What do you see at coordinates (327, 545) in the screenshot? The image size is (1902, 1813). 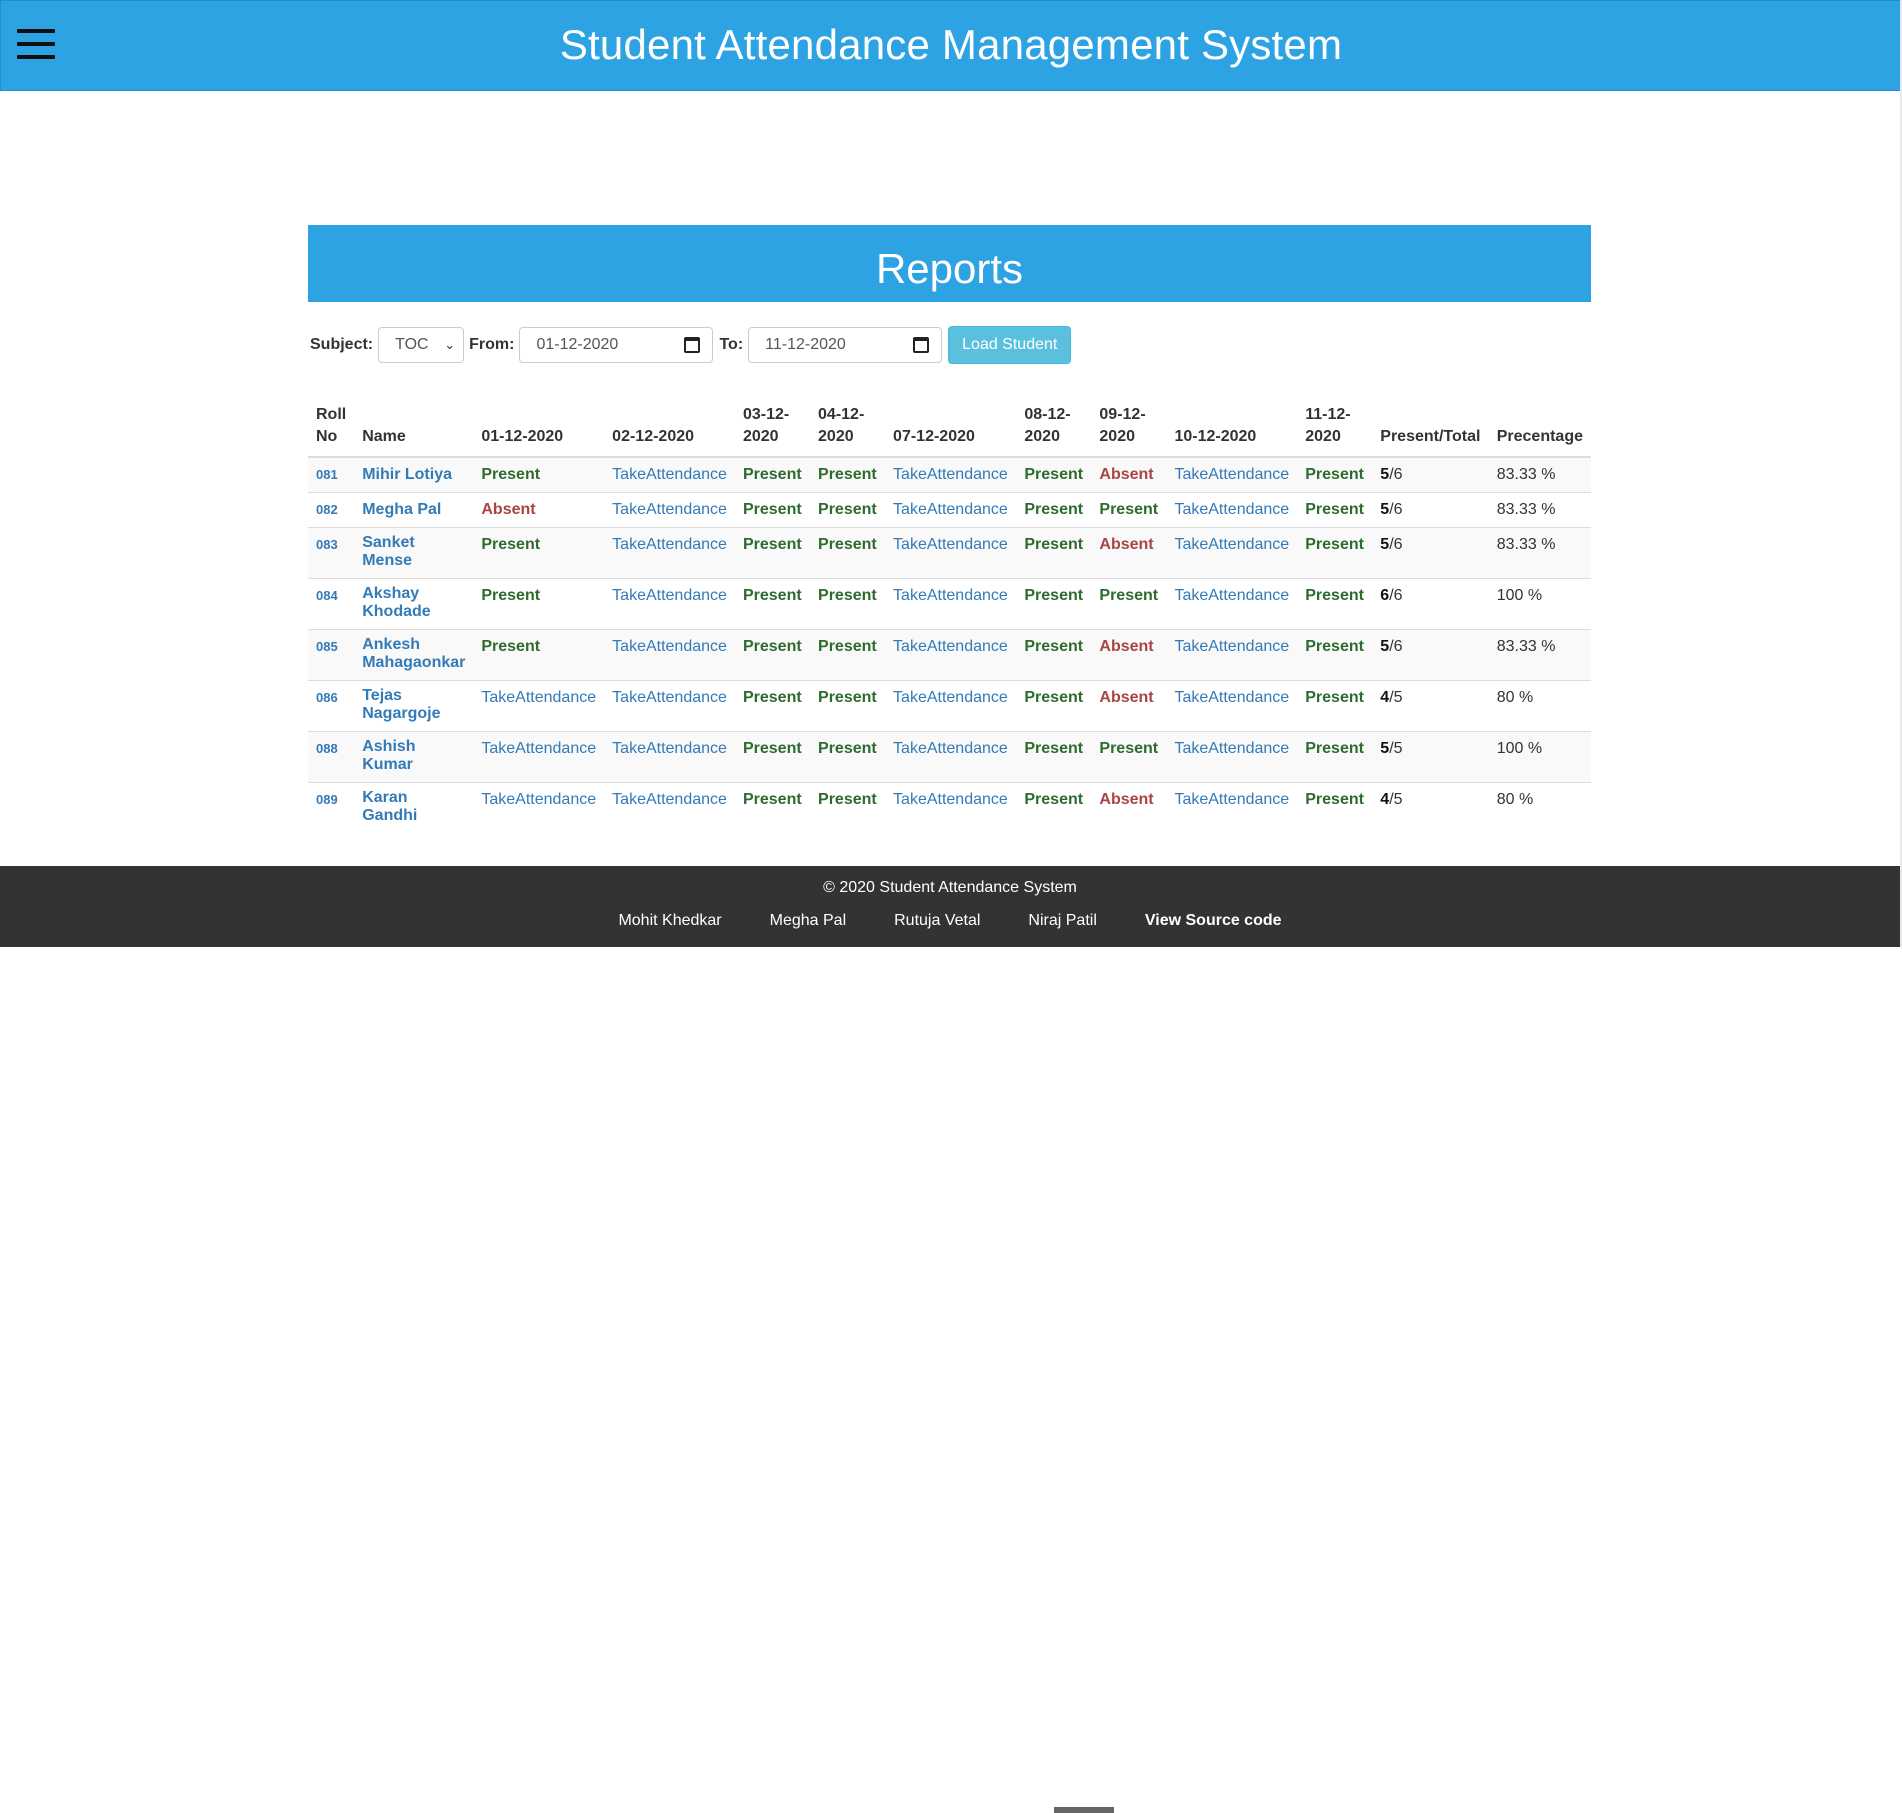 I see `roll-number-link: 083` at bounding box center [327, 545].